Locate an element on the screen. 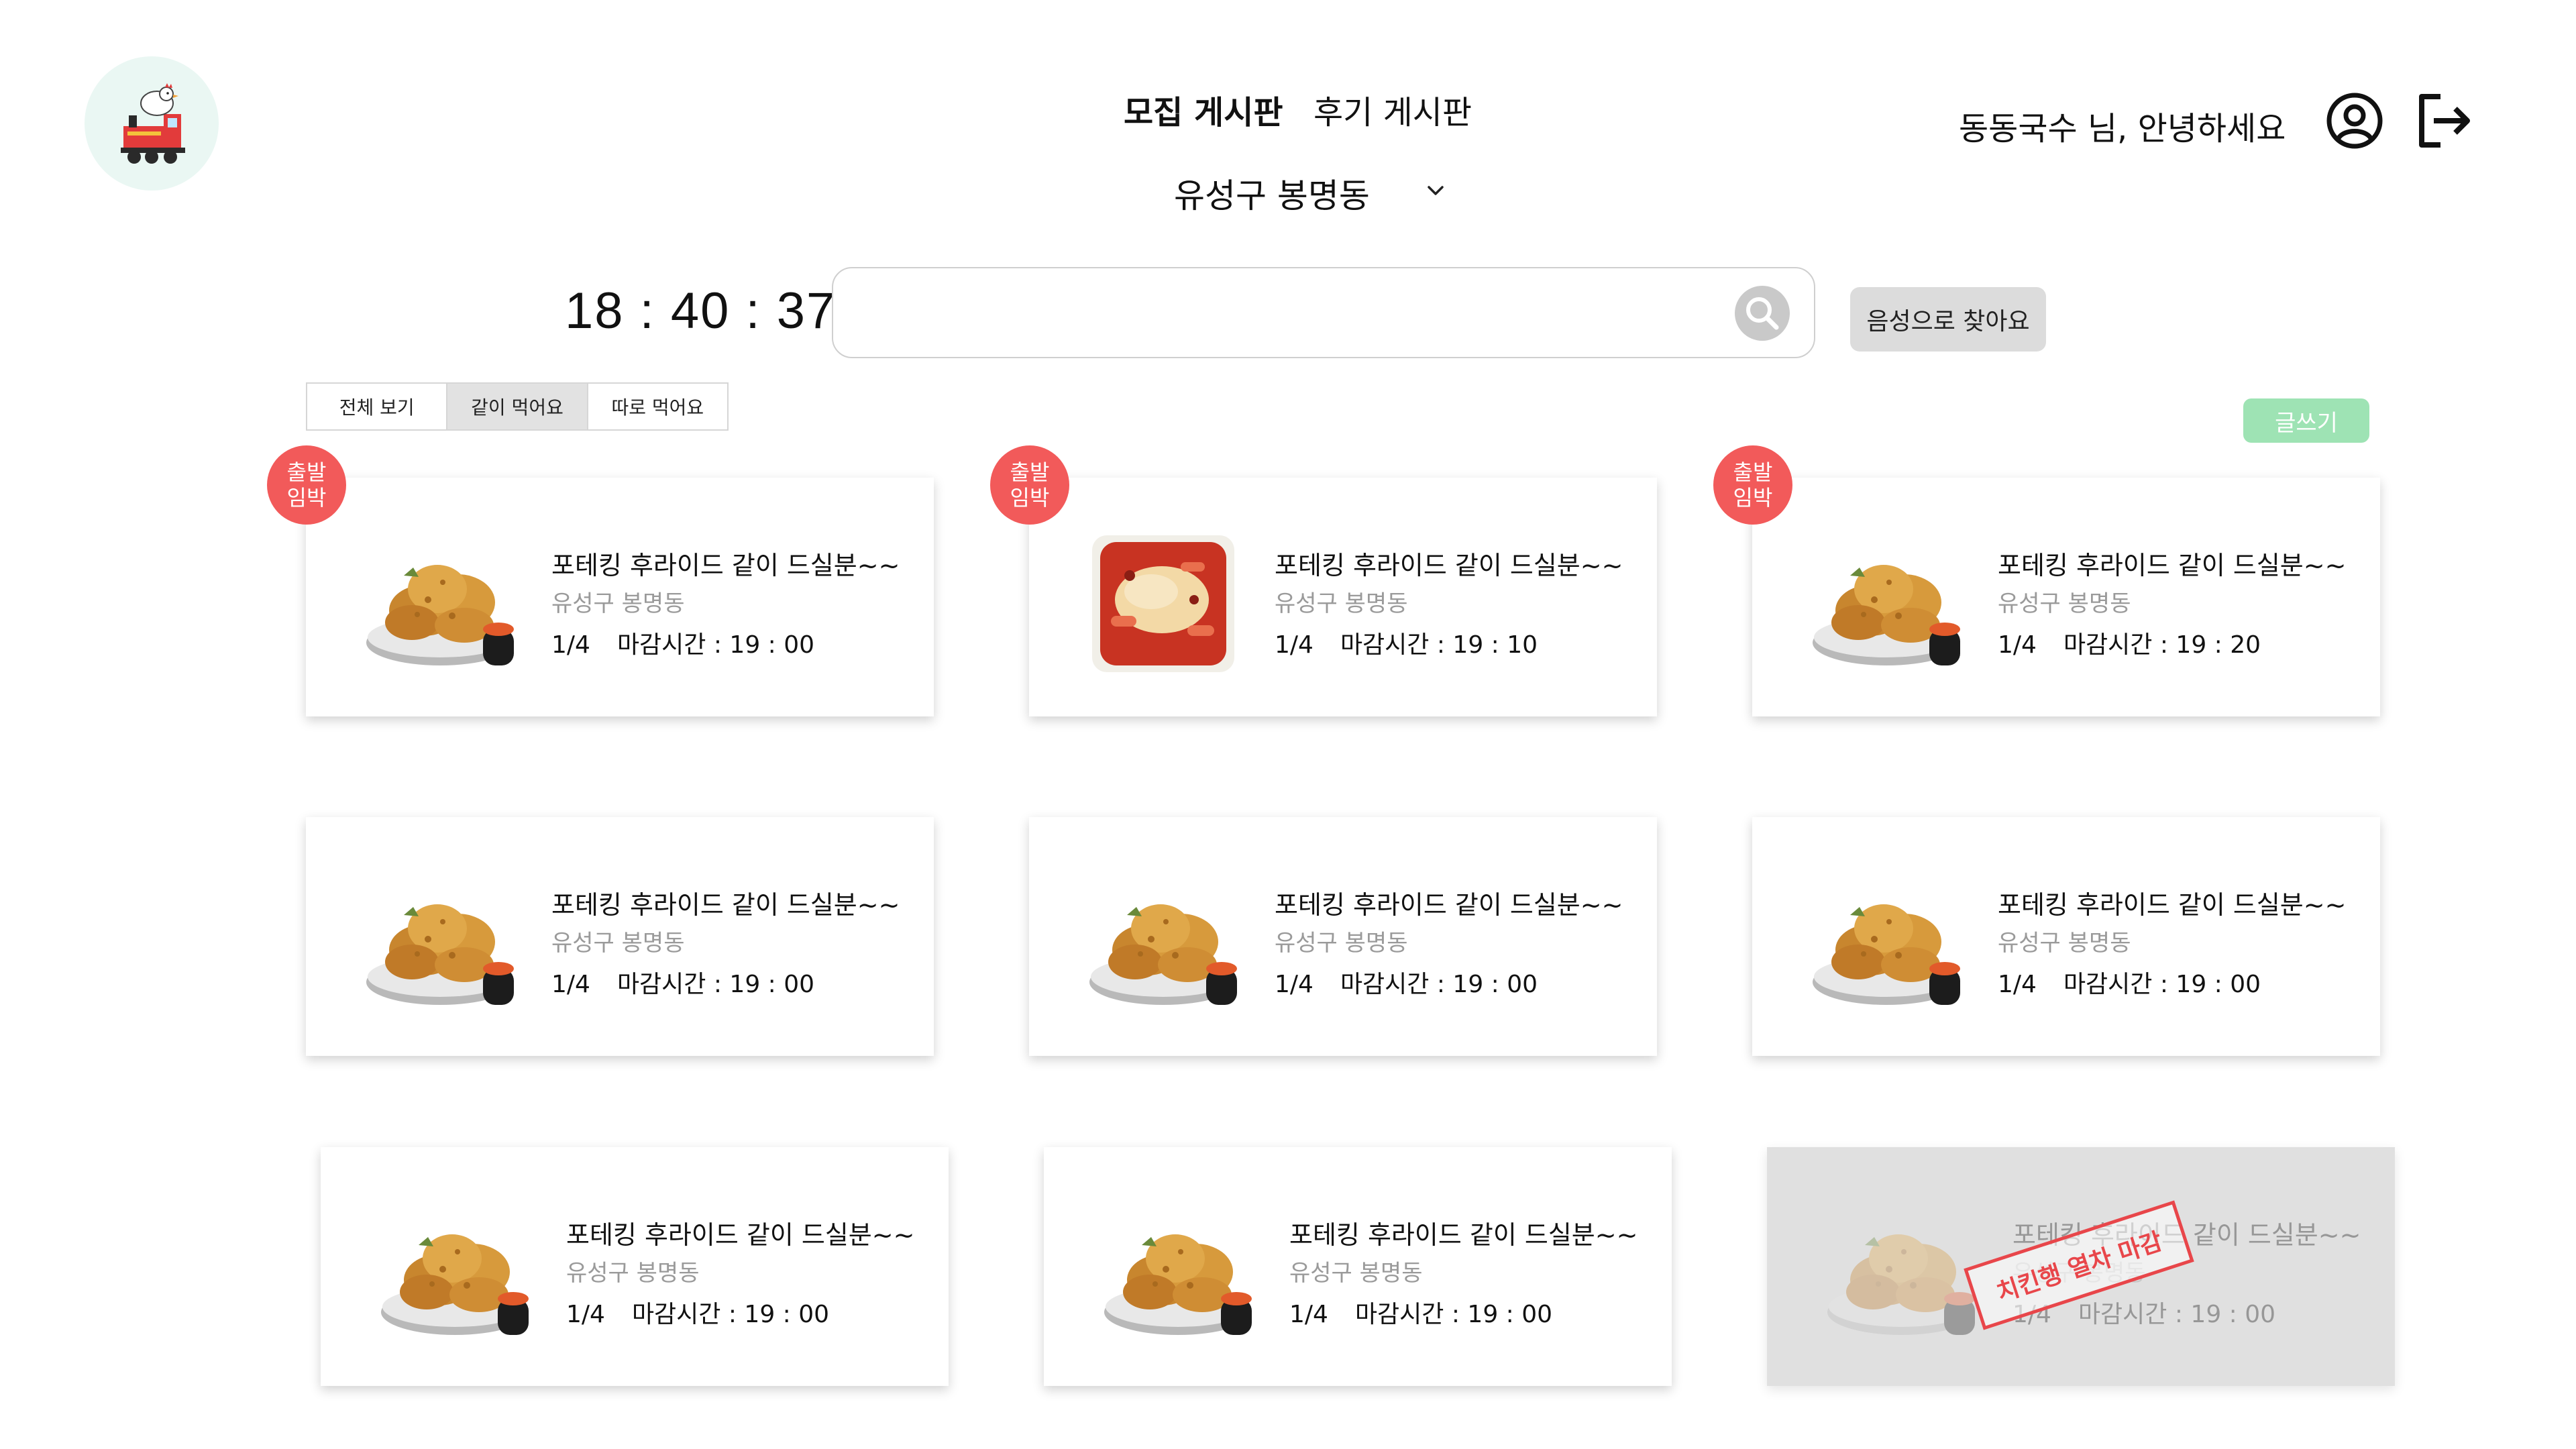 The height and width of the screenshot is (1449, 2576). filter-tabs: 전체 보기 같이 먹어요 따로 먹어요 is located at coordinates (517, 406).